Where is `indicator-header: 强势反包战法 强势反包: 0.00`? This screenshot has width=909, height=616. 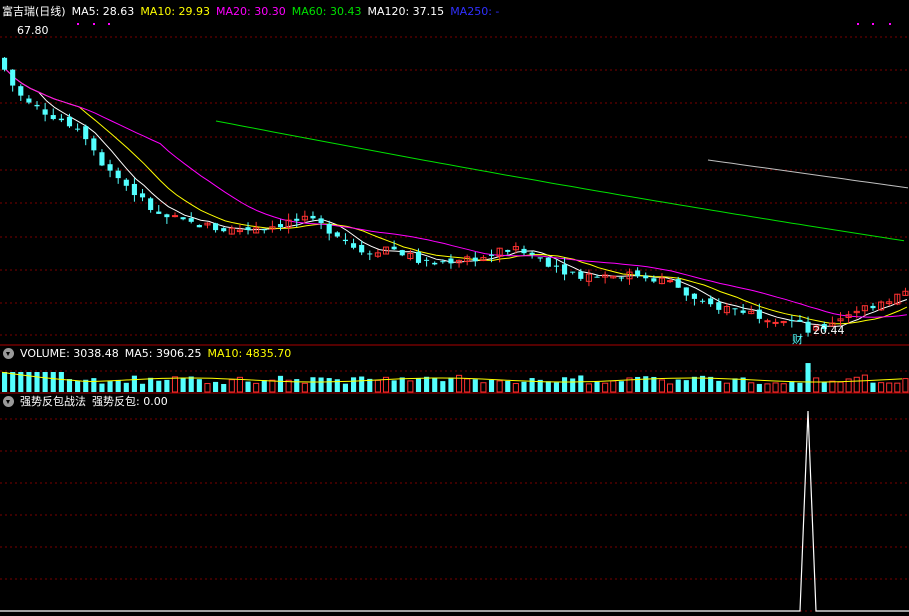 indicator-header: 强势反包战法 强势反包: 0.00 is located at coordinates (87, 402).